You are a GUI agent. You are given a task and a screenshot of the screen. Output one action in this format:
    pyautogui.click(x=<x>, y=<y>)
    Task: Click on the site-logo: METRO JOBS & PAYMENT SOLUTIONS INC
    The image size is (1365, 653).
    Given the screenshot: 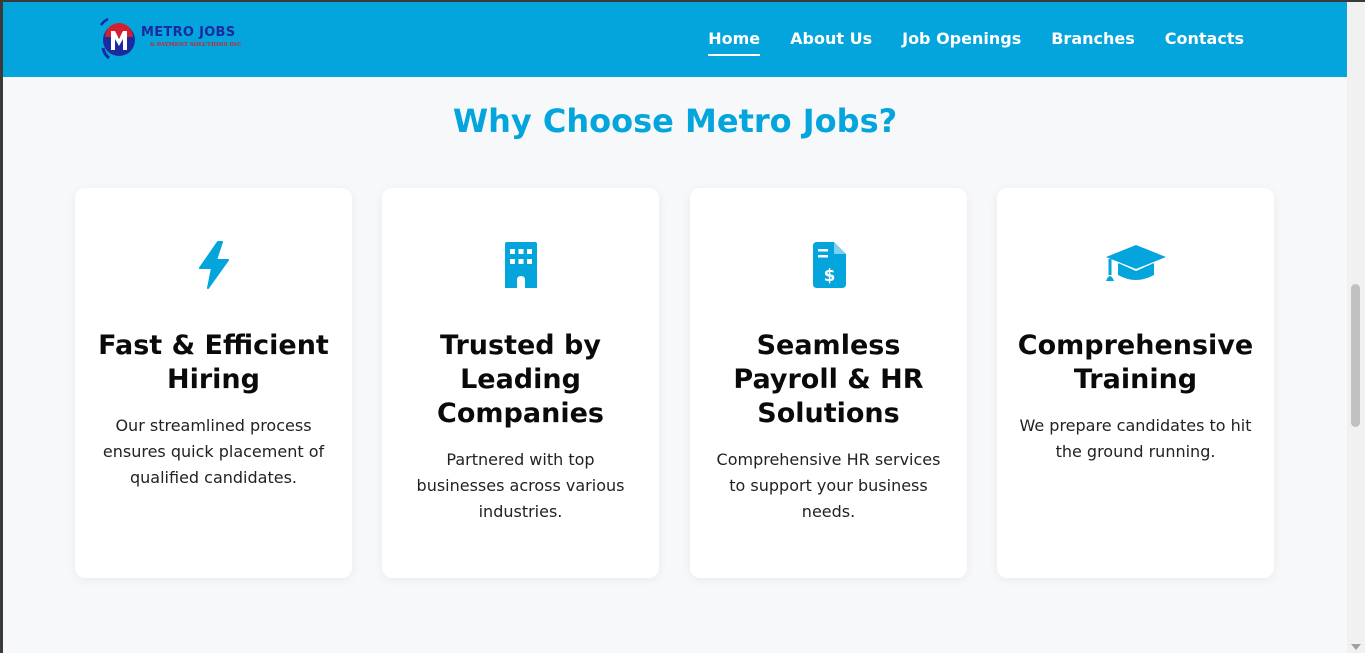 What is the action you would take?
    pyautogui.click(x=191, y=40)
    